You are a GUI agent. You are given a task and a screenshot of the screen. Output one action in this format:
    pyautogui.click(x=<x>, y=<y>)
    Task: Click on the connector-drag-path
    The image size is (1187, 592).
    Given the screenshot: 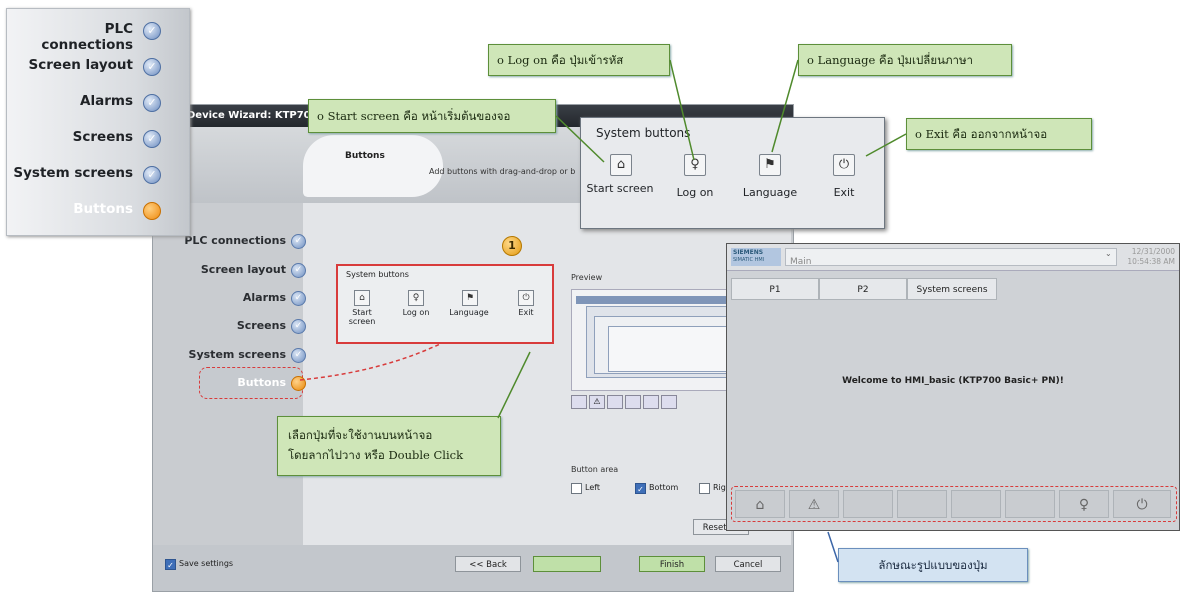 What is the action you would take?
    pyautogui.click(x=370, y=362)
    